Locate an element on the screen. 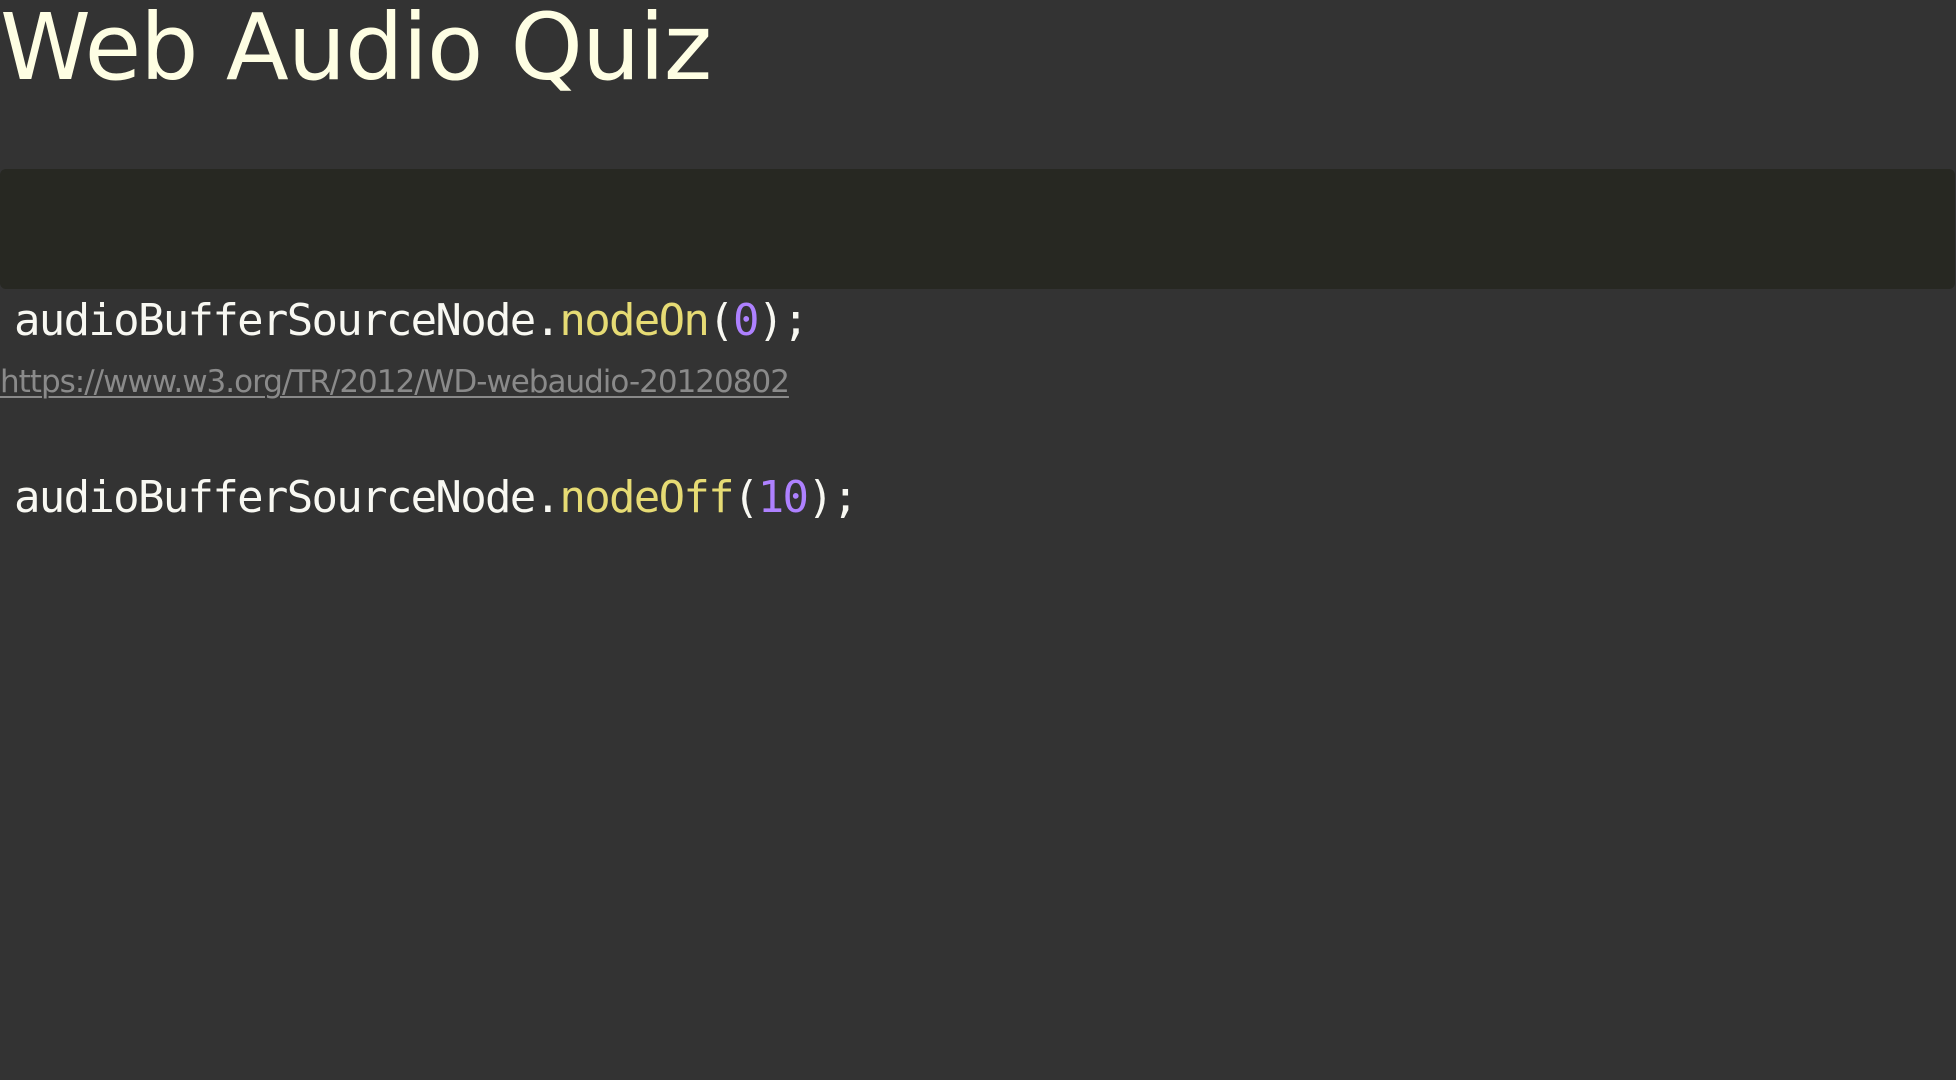 This screenshot has height=1080, width=1956. code-line: audioBufferSourceNode.nodeOff(10); is located at coordinates (984, 497).